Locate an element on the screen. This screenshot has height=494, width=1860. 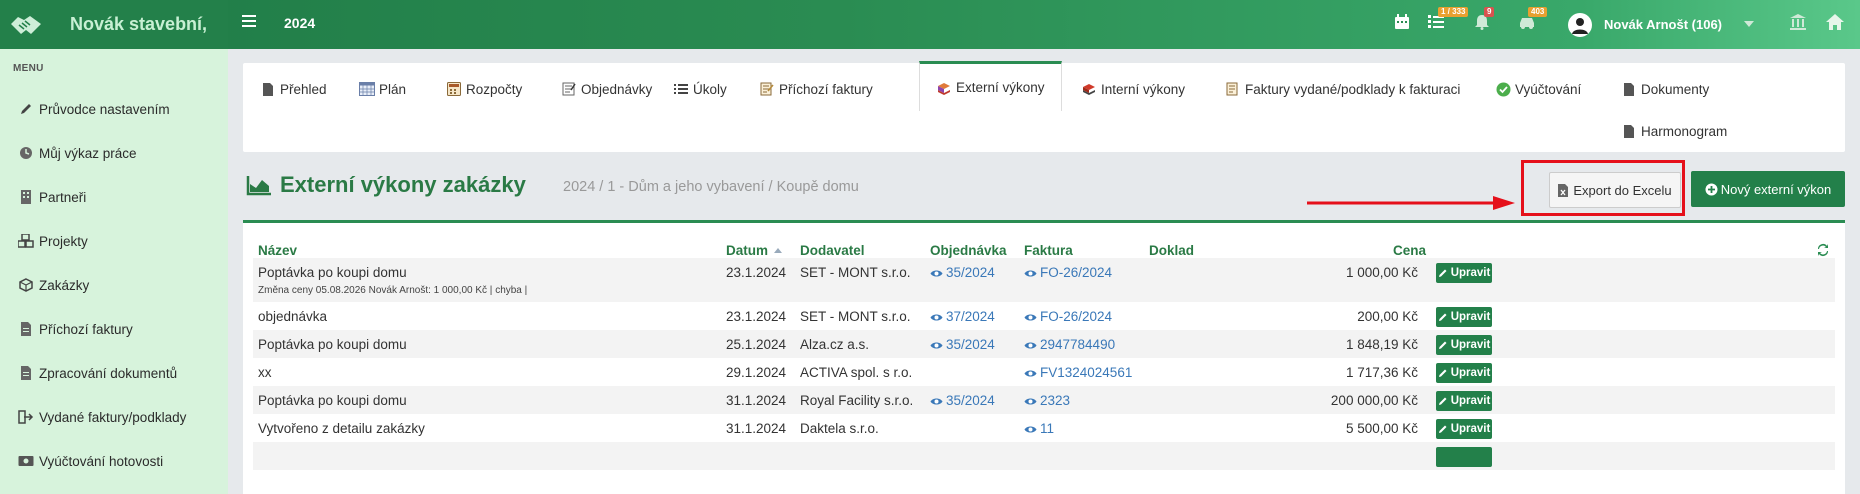
logo-area: Novák stavební, is located at coordinates (114, 24).